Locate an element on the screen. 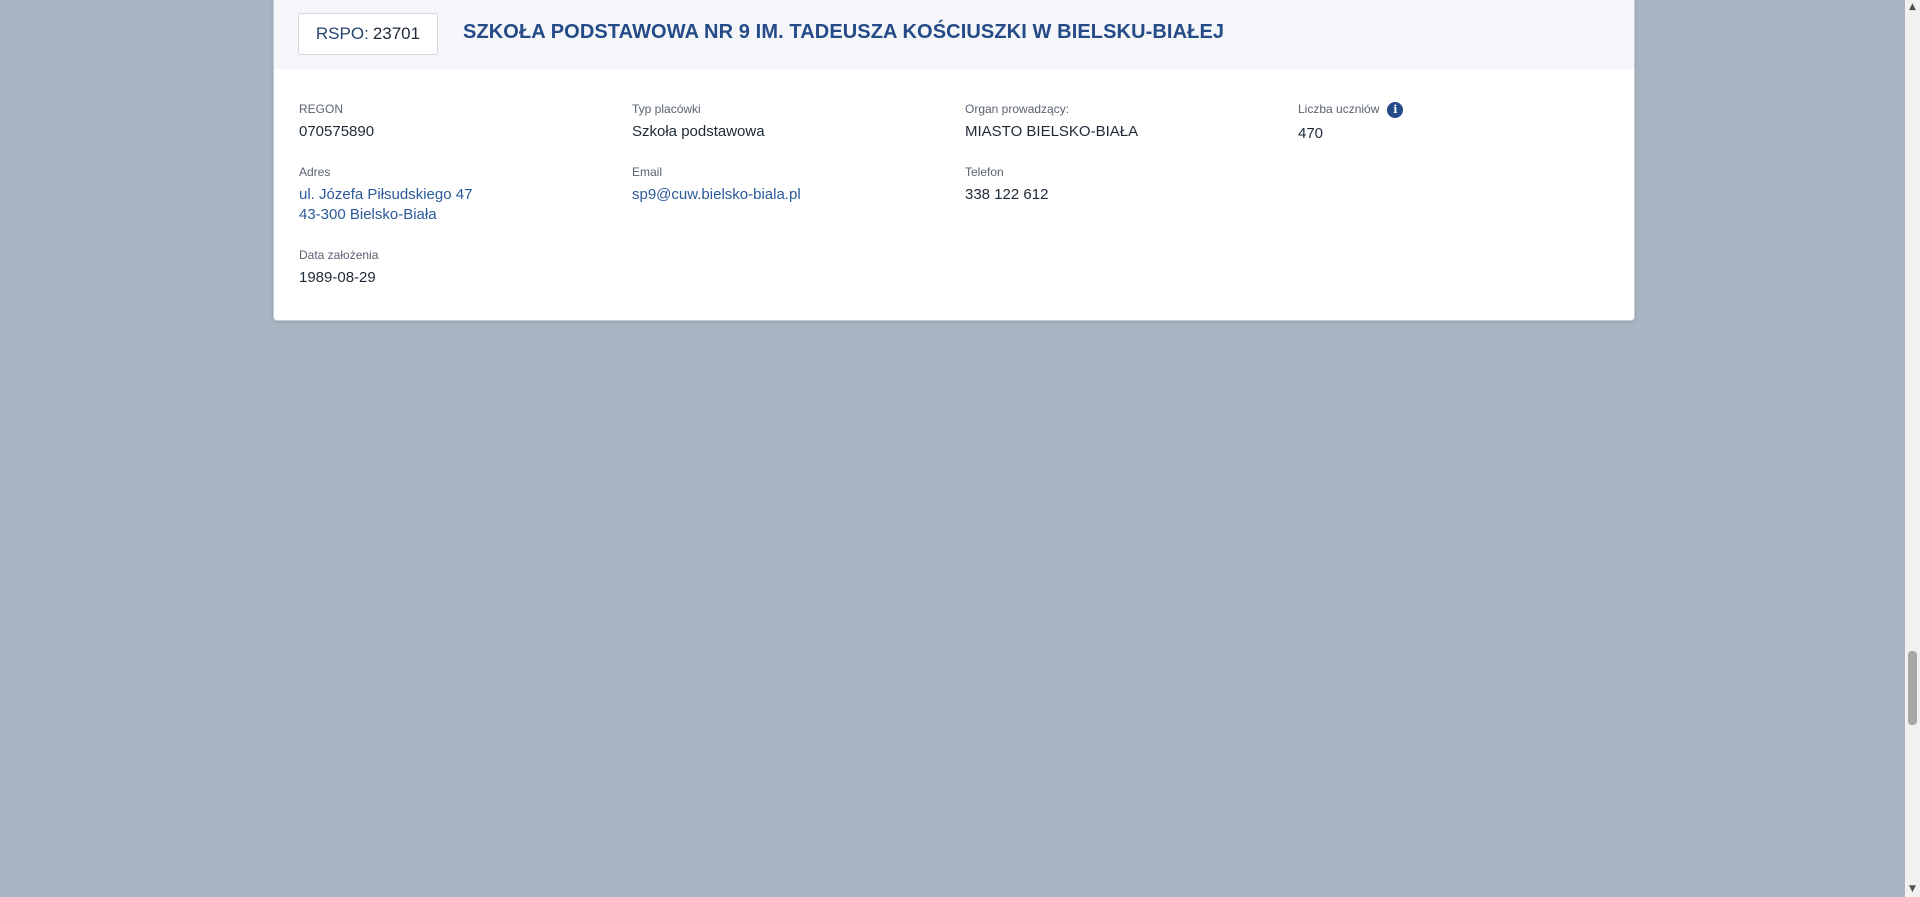  telefon-label: Telefon is located at coordinates (984, 172).